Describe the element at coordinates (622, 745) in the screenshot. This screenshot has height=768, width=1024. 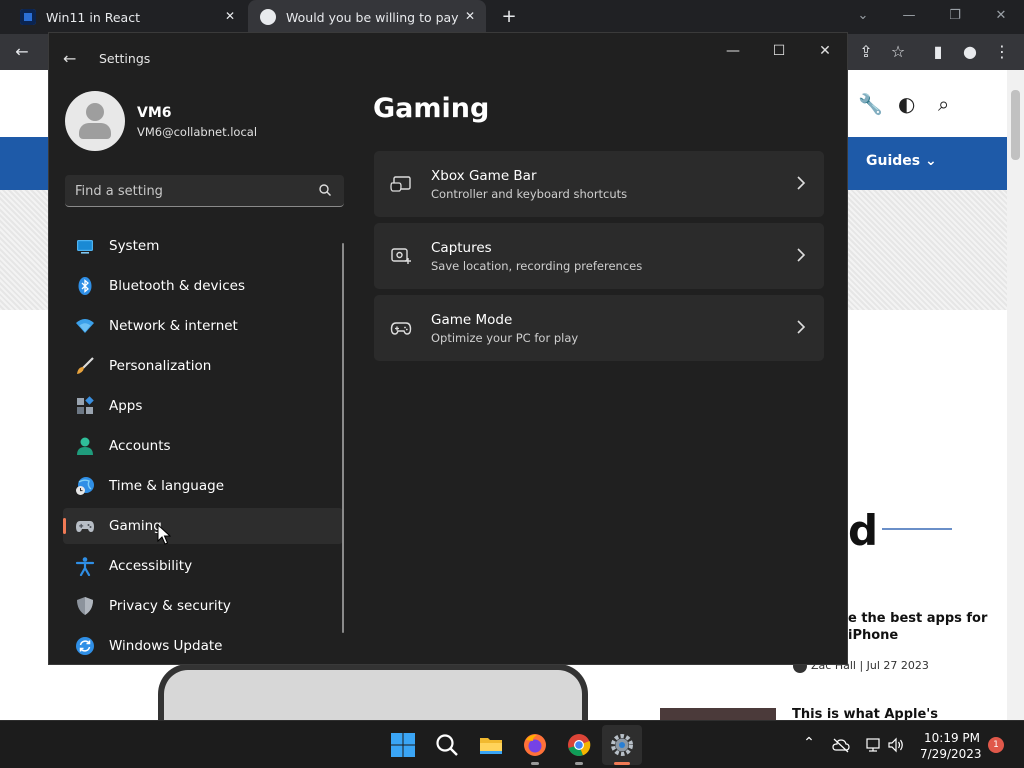
I see `settings-gear-icon` at that location.